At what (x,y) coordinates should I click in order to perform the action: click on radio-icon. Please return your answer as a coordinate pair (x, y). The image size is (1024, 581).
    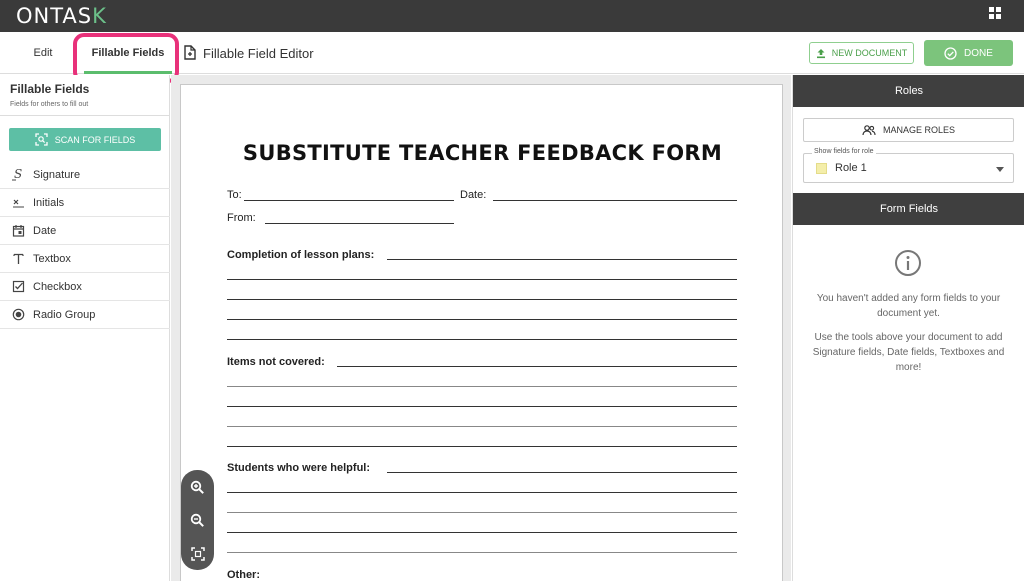
    Looking at the image, I should click on (18, 314).